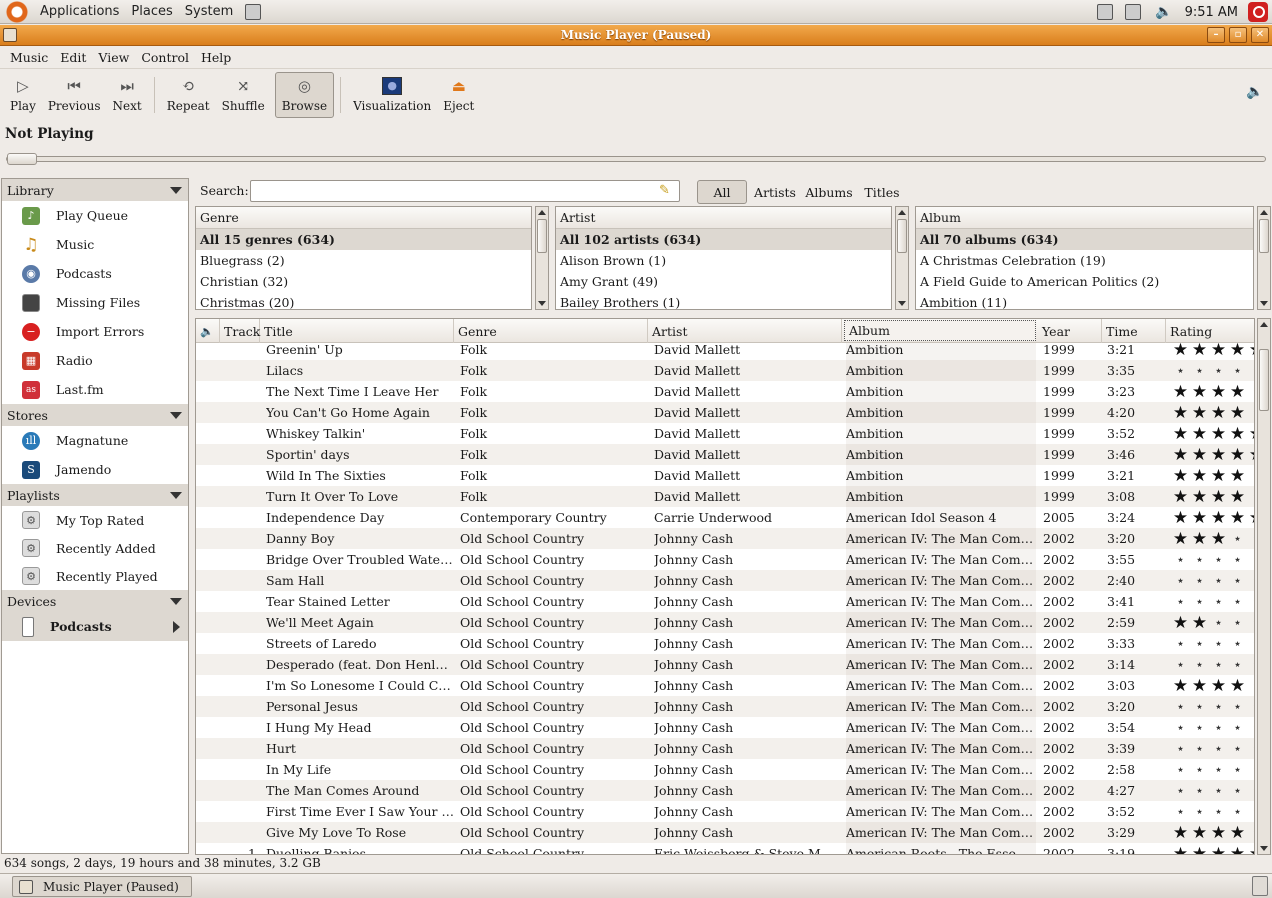 This screenshot has width=1272, height=898. I want to click on album-item: All 70 albums (634), so click(1084, 239).